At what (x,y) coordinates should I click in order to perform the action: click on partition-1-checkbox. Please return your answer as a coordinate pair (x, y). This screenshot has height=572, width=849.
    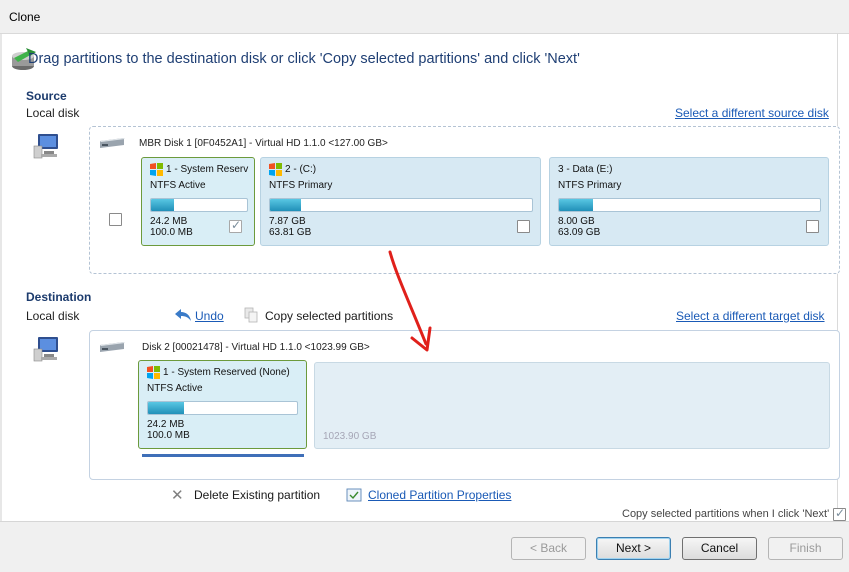
    Looking at the image, I should click on (235, 225).